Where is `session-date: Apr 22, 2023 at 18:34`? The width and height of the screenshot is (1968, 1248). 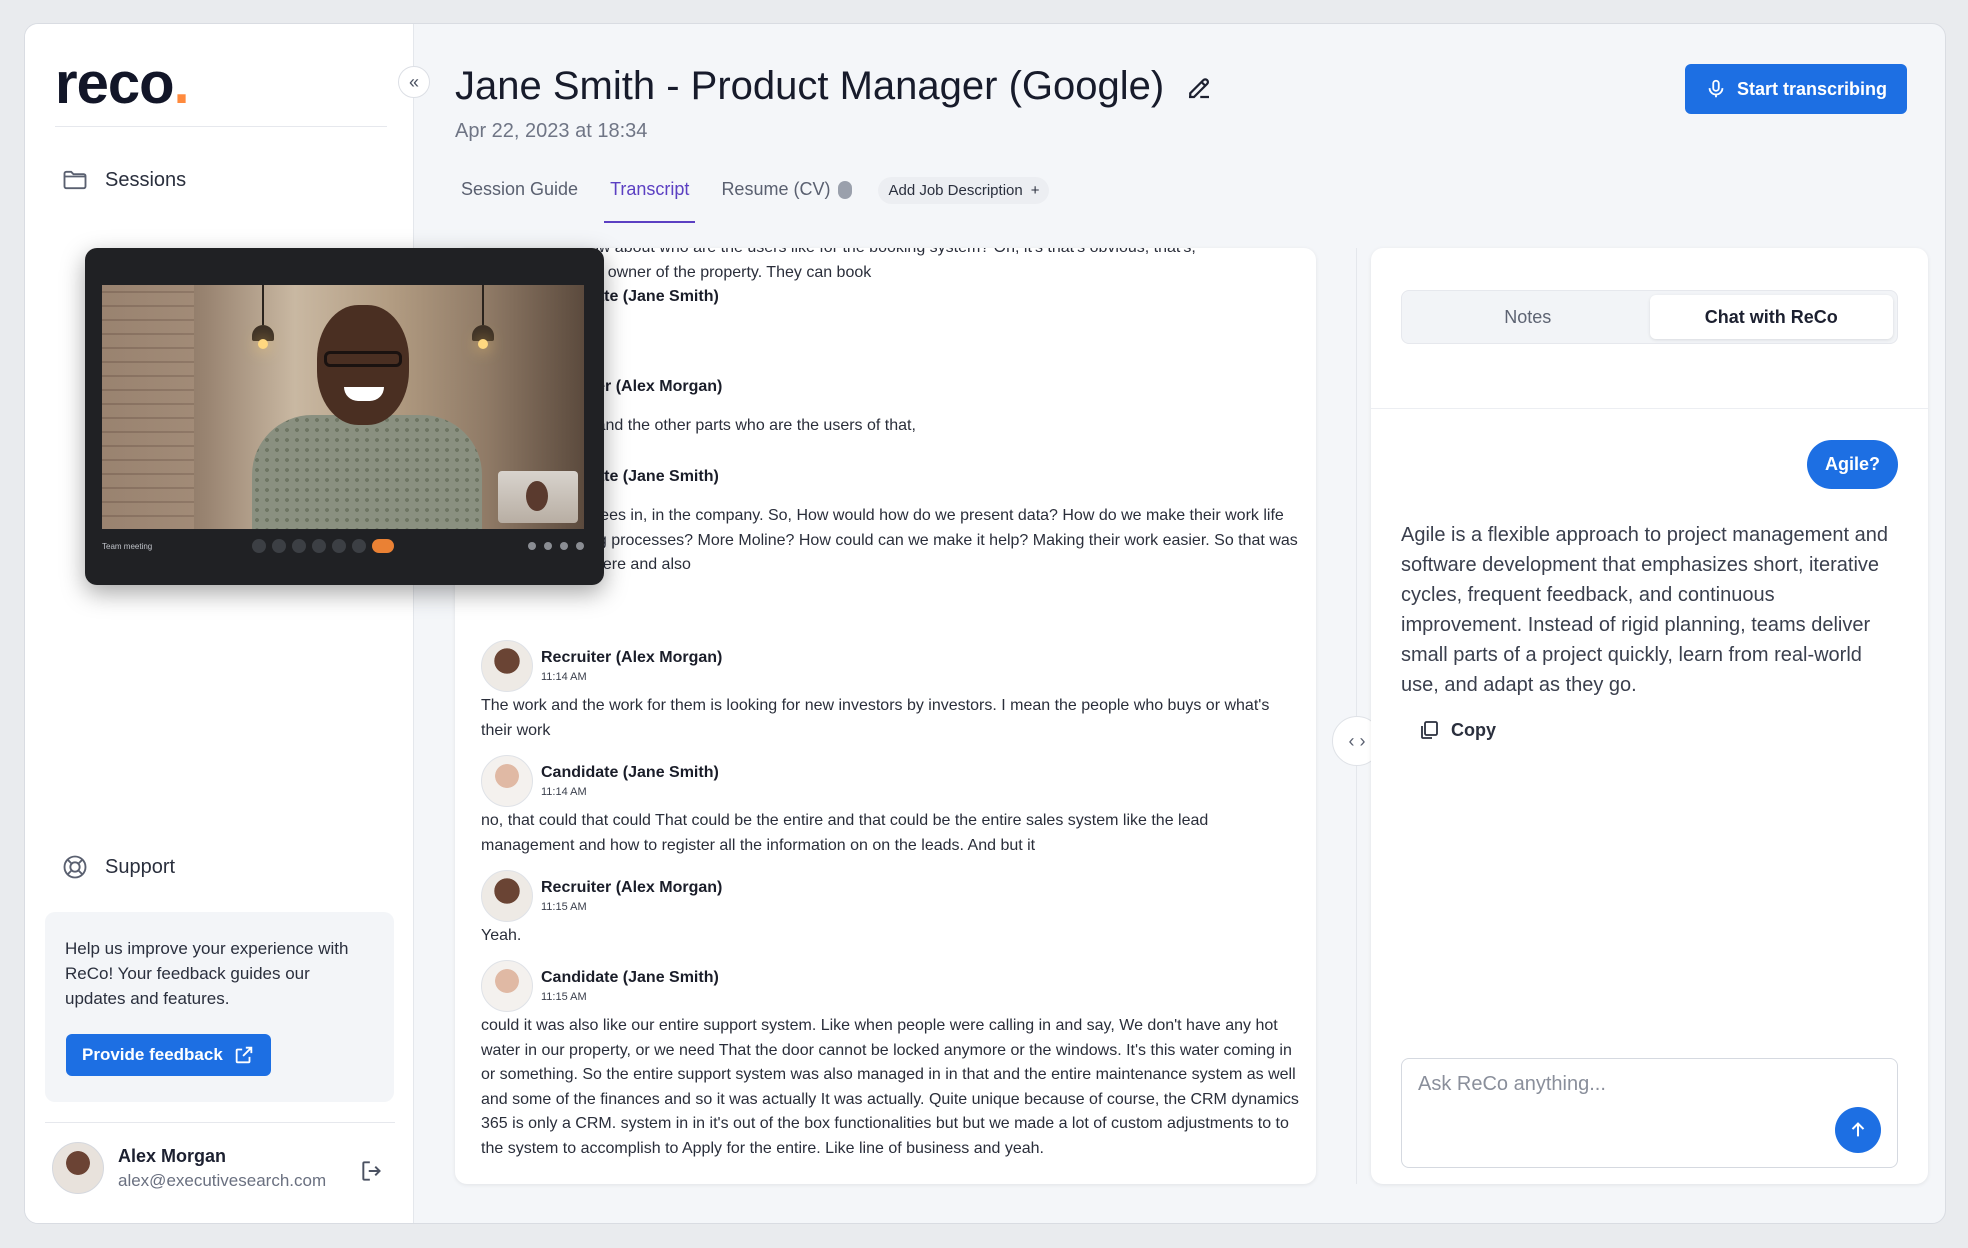
session-date: Apr 22, 2023 at 18:34 is located at coordinates (551, 131).